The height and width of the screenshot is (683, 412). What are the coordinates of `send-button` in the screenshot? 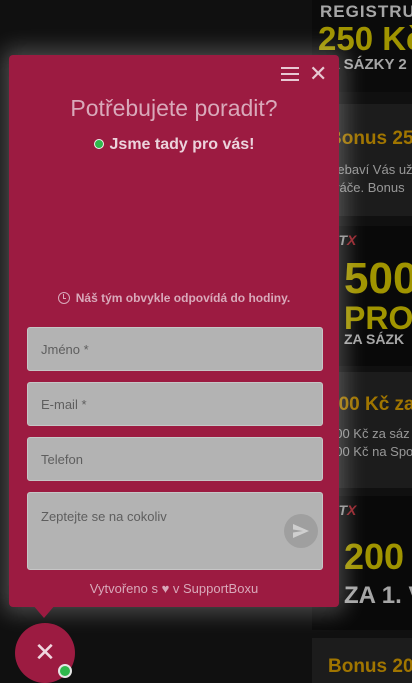 It's located at (301, 531).